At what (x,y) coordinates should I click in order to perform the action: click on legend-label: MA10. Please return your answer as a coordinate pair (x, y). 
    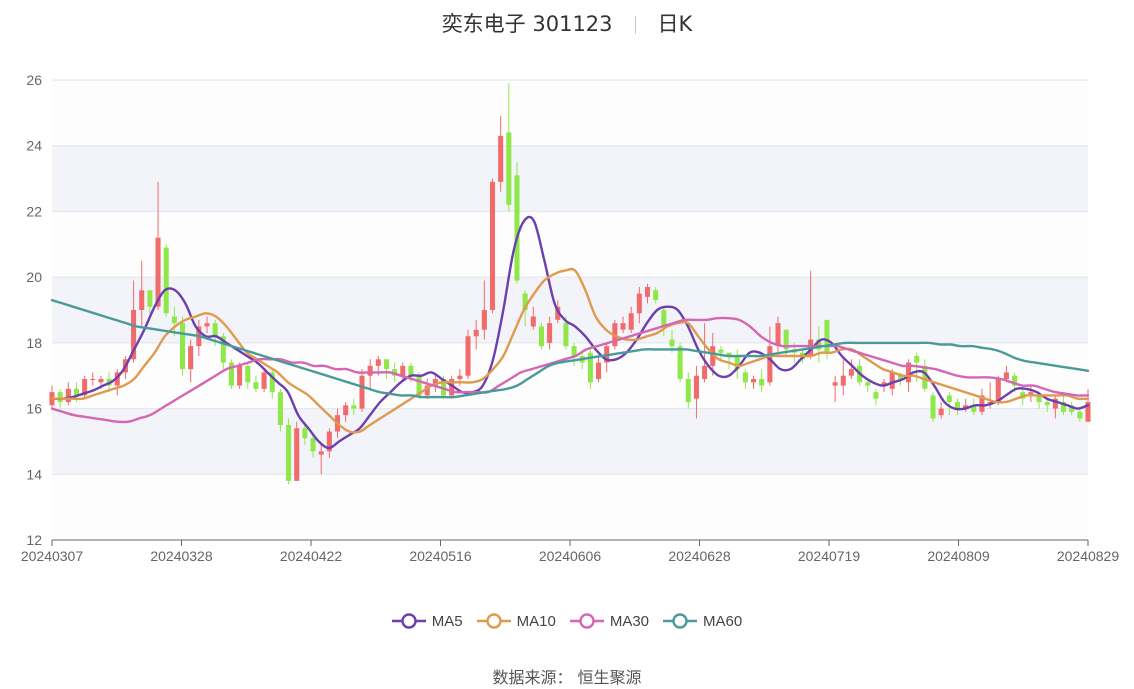
    Looking at the image, I should click on (536, 621).